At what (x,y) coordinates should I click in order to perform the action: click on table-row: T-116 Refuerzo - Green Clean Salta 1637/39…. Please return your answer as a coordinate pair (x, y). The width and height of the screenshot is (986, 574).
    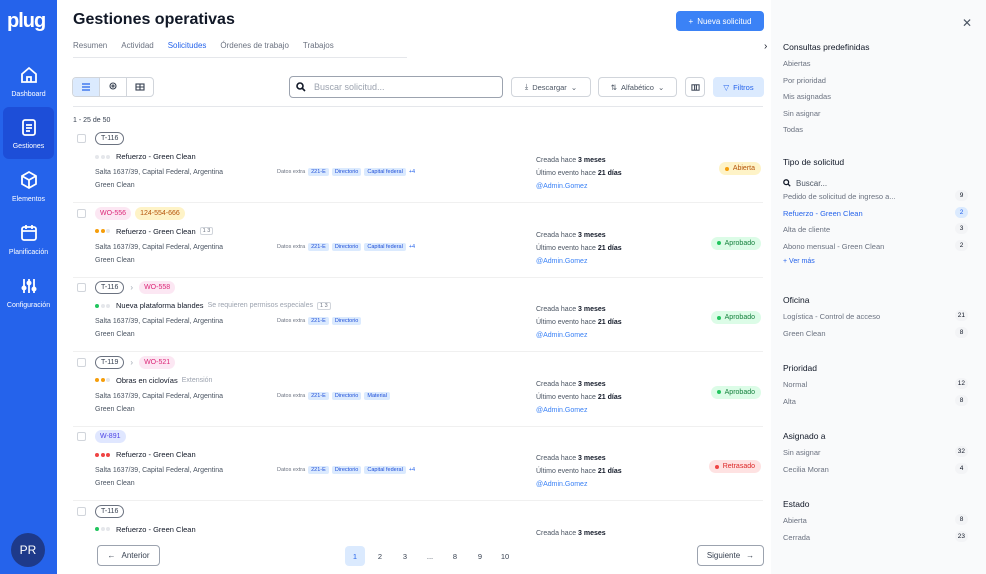
    Looking at the image, I should click on (418, 165).